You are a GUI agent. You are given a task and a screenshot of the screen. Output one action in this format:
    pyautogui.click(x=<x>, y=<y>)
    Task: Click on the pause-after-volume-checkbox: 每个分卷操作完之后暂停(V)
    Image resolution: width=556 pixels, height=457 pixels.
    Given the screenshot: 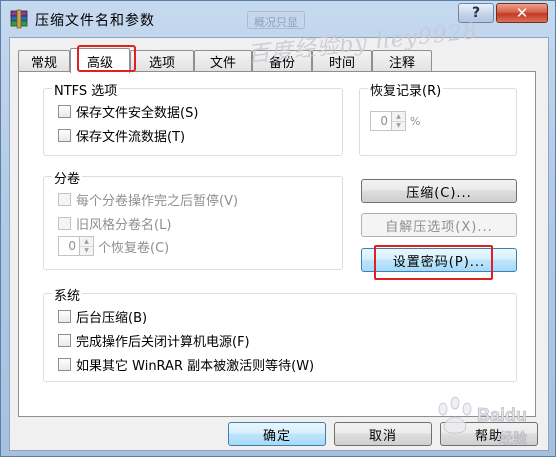 What is the action you would take?
    pyautogui.click(x=148, y=199)
    